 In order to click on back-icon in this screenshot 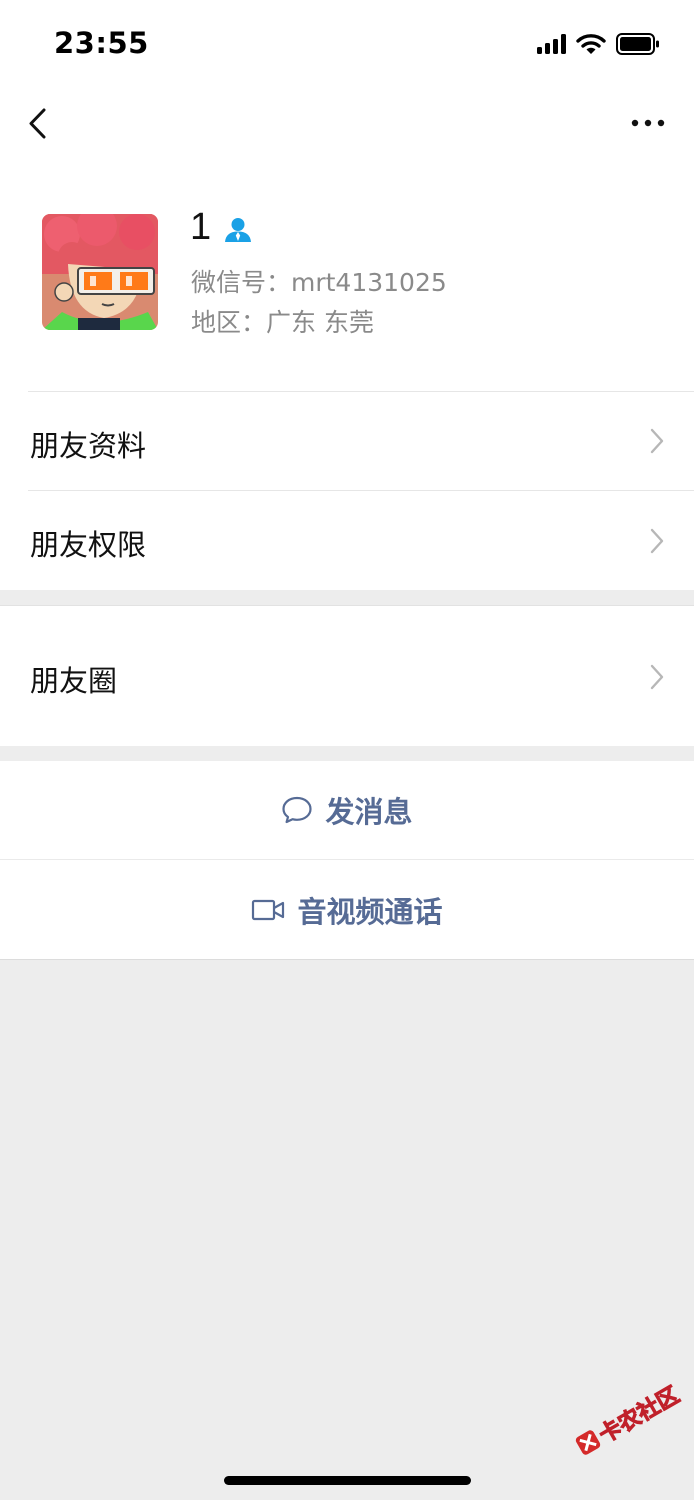, I will do `click(37, 123)`.